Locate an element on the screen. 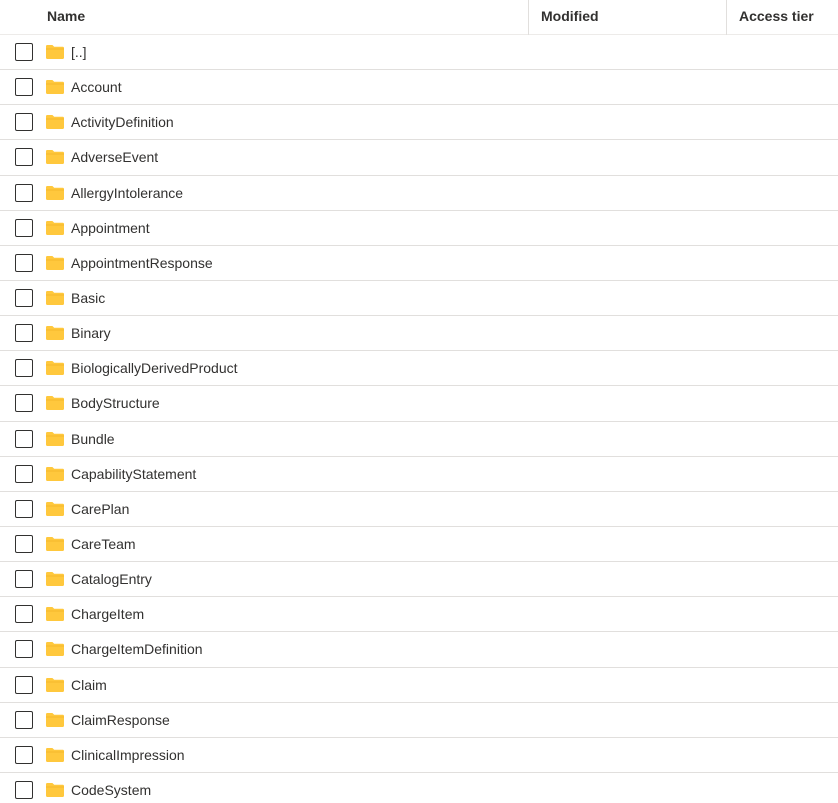 Image resolution: width=838 pixels, height=803 pixels. column-header-row: Name Modified Access tier is located at coordinates (419, 17).